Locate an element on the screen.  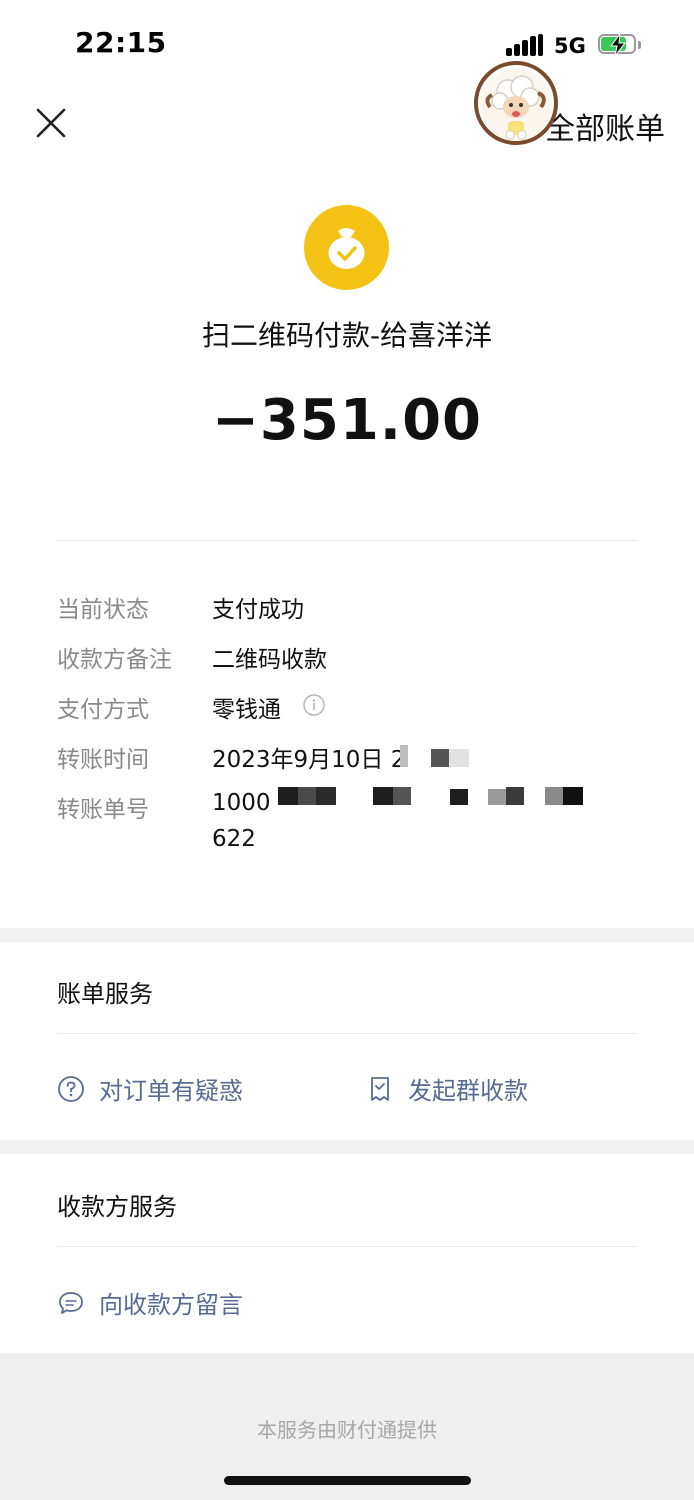
chat-bubble-icon is located at coordinates (71, 1302).